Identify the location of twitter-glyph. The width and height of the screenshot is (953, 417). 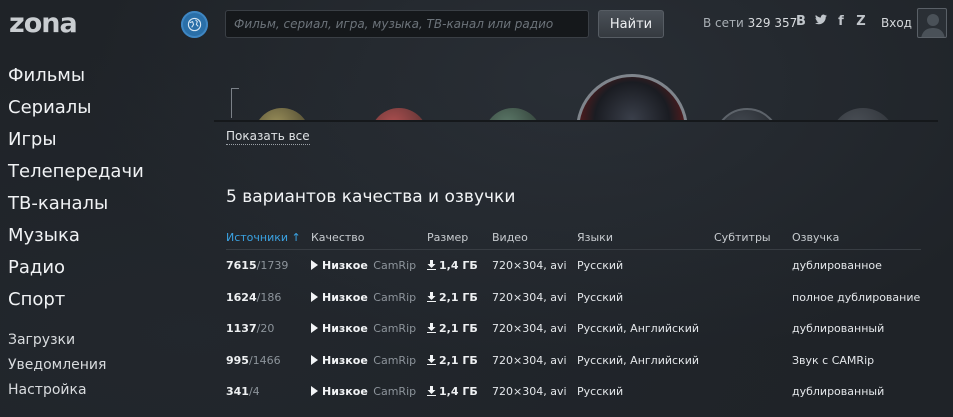
(821, 19).